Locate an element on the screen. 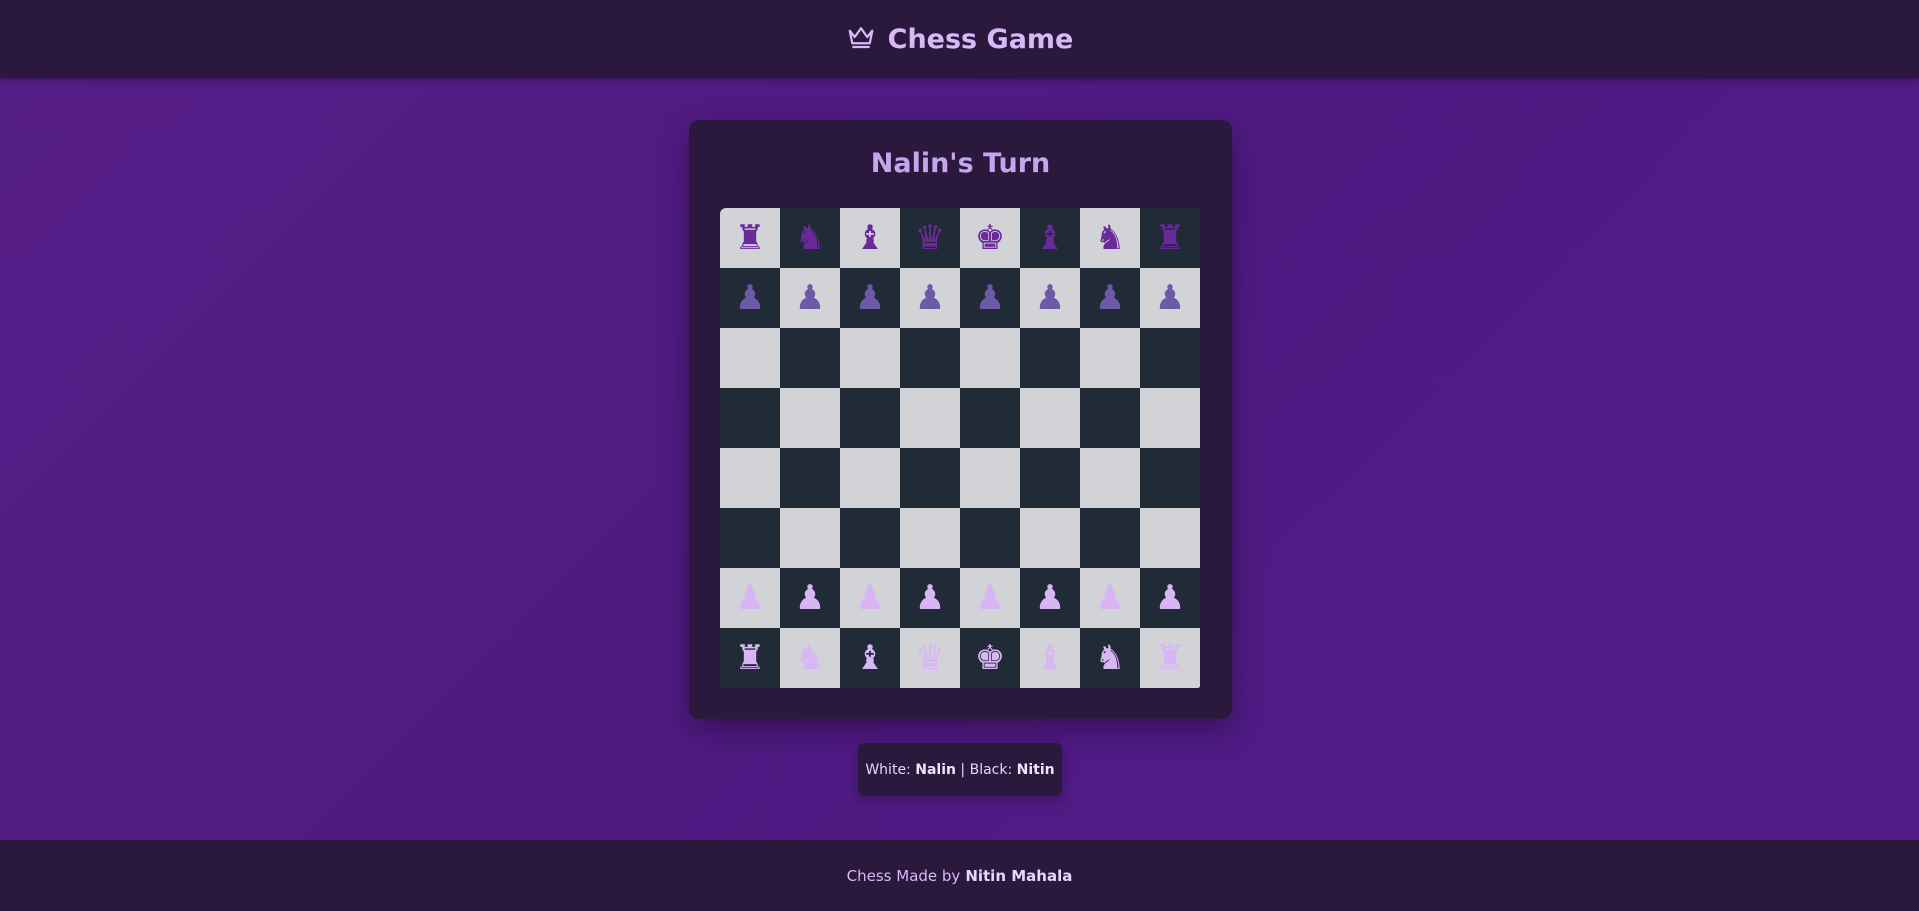  square-c8: ♝ is located at coordinates (870, 238).